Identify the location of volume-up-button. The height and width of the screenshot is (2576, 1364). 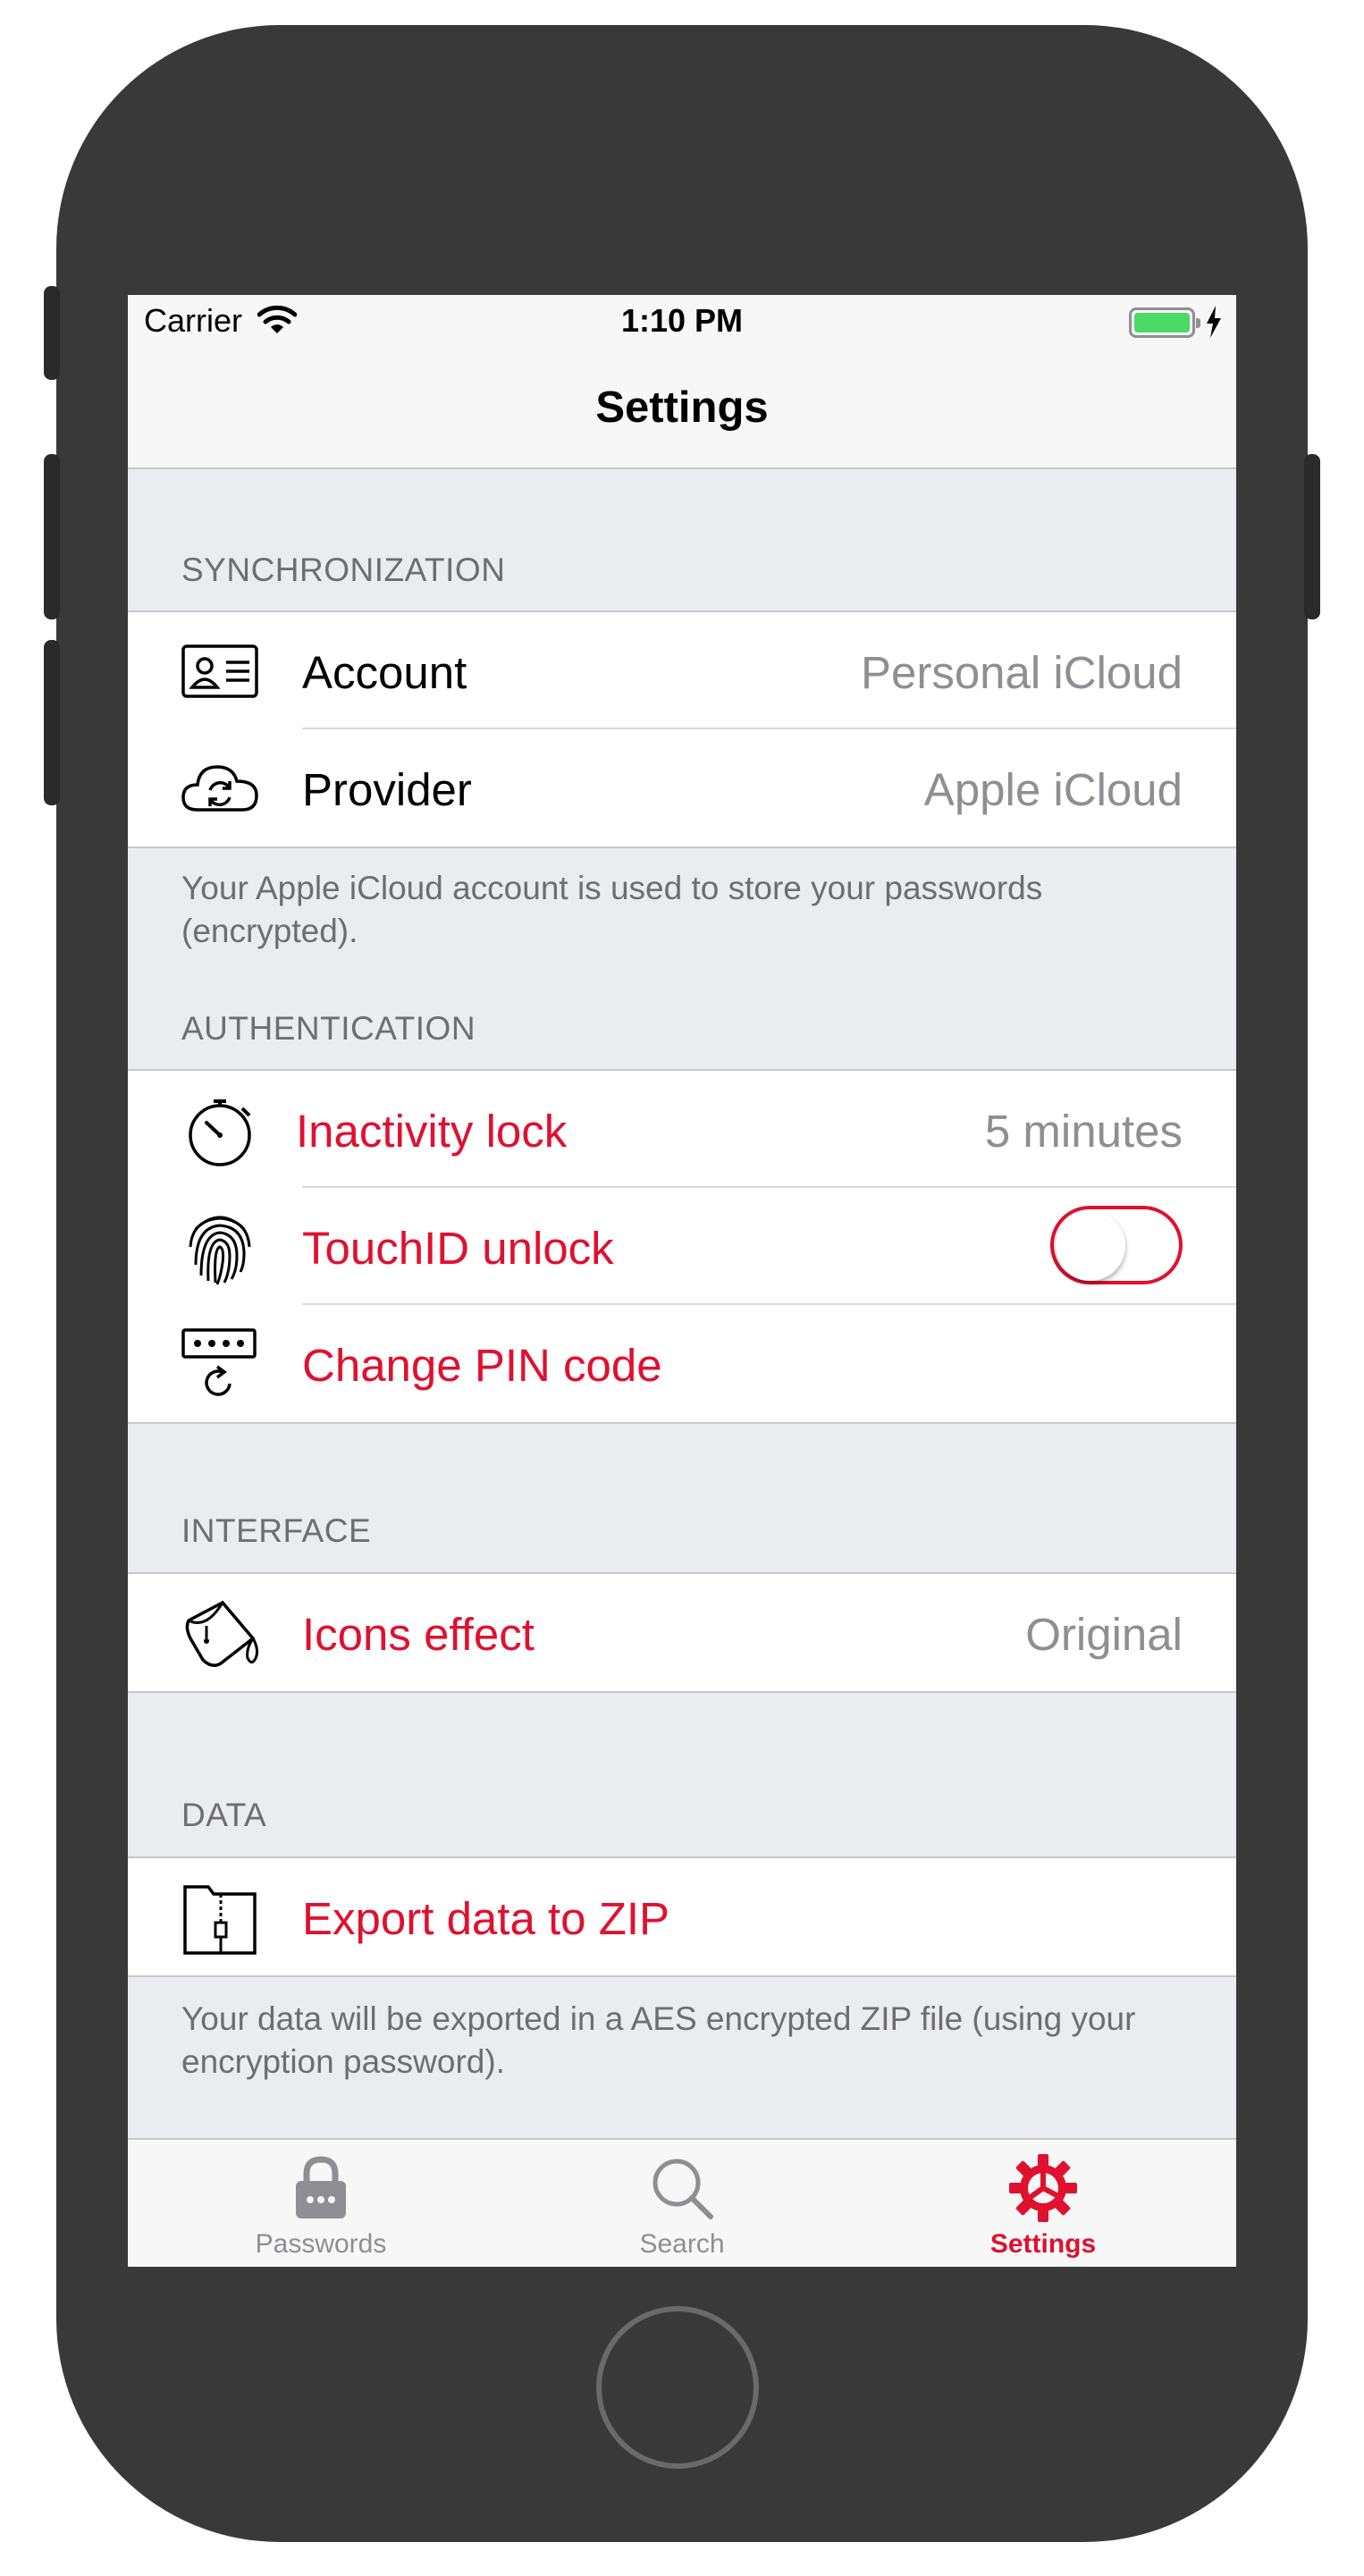
(52, 537).